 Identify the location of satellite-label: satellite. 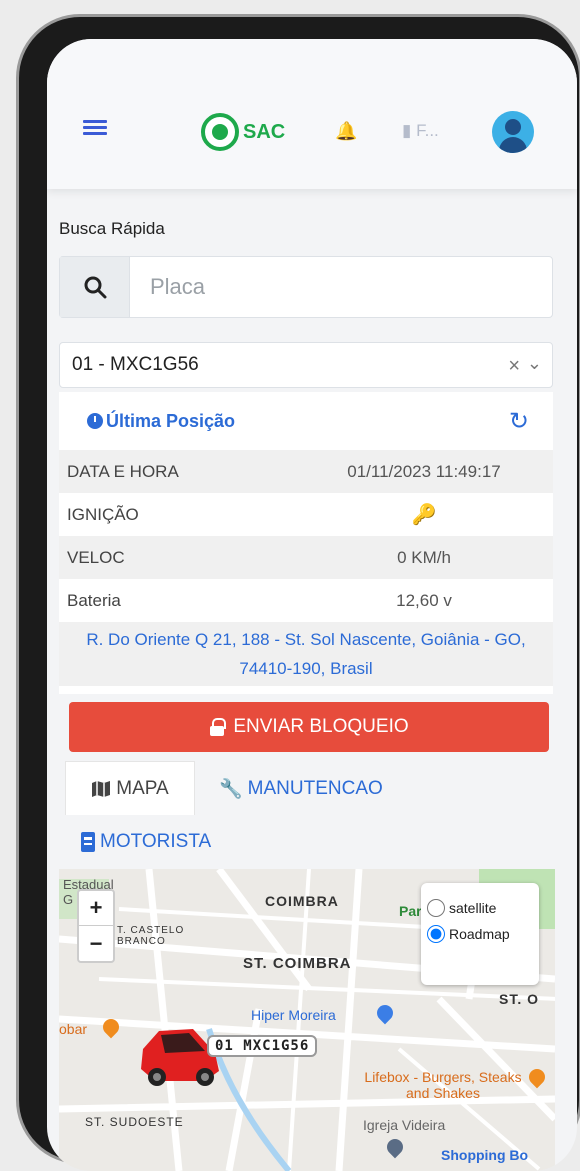
(473, 908).